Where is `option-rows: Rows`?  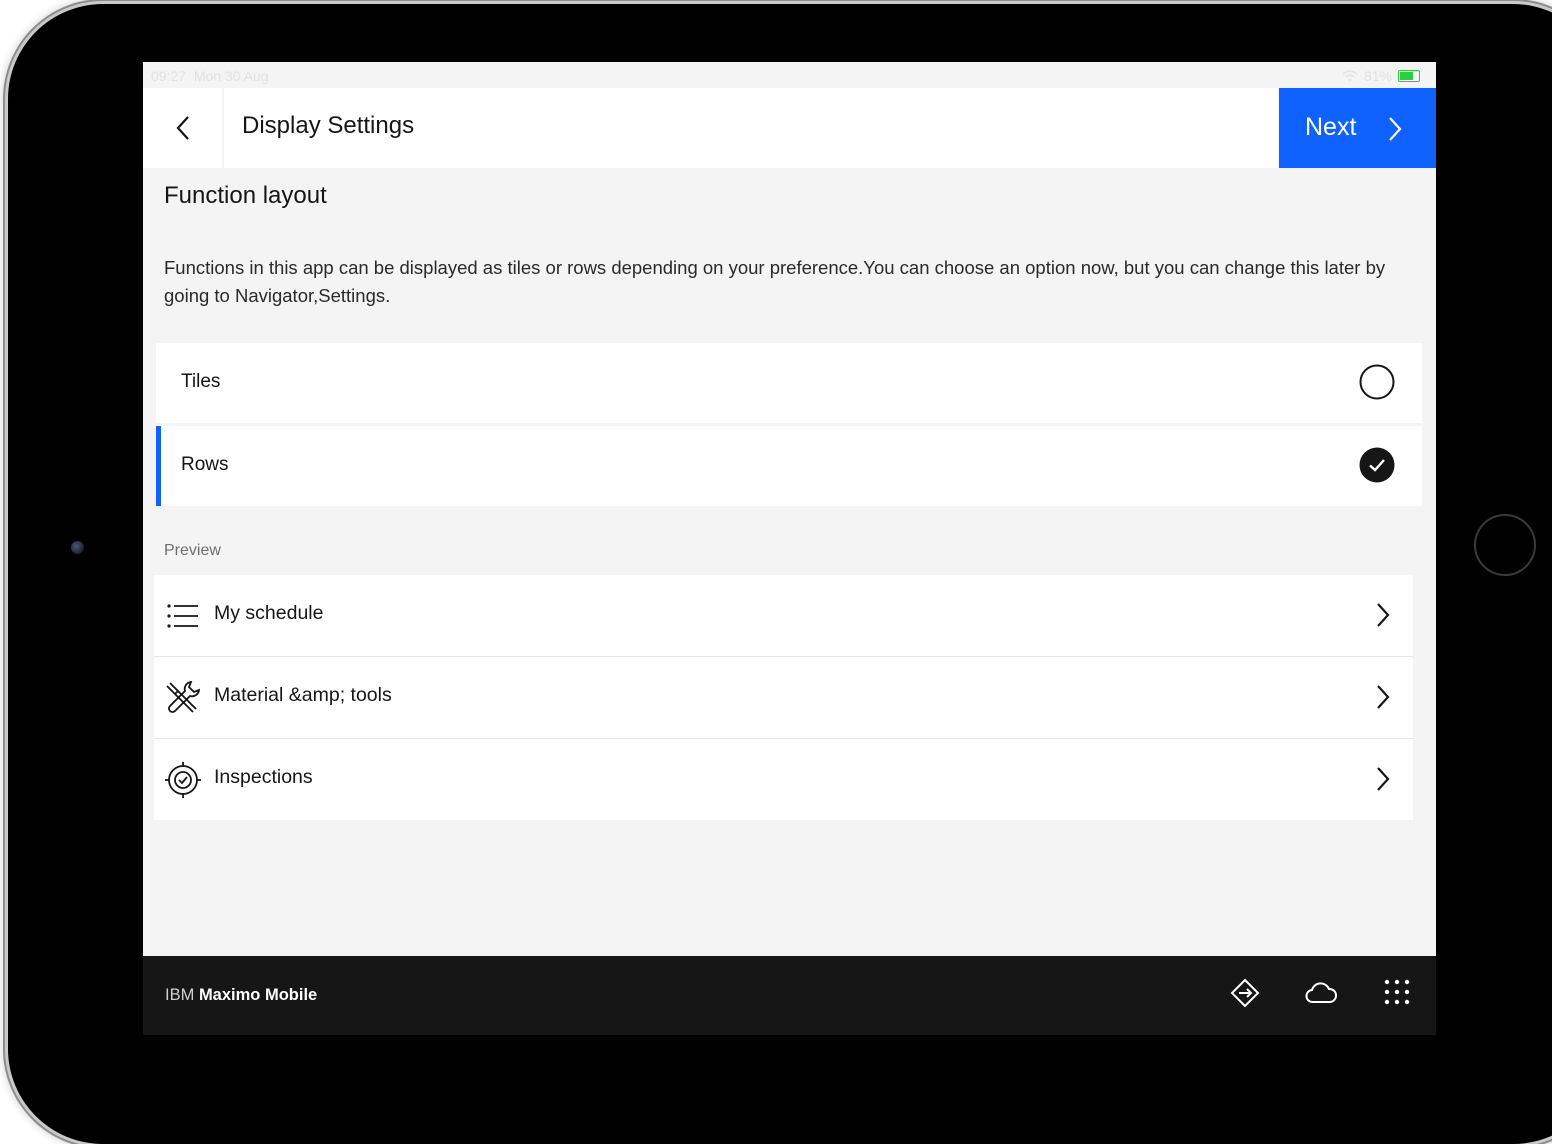
option-rows: Rows is located at coordinates (789, 466).